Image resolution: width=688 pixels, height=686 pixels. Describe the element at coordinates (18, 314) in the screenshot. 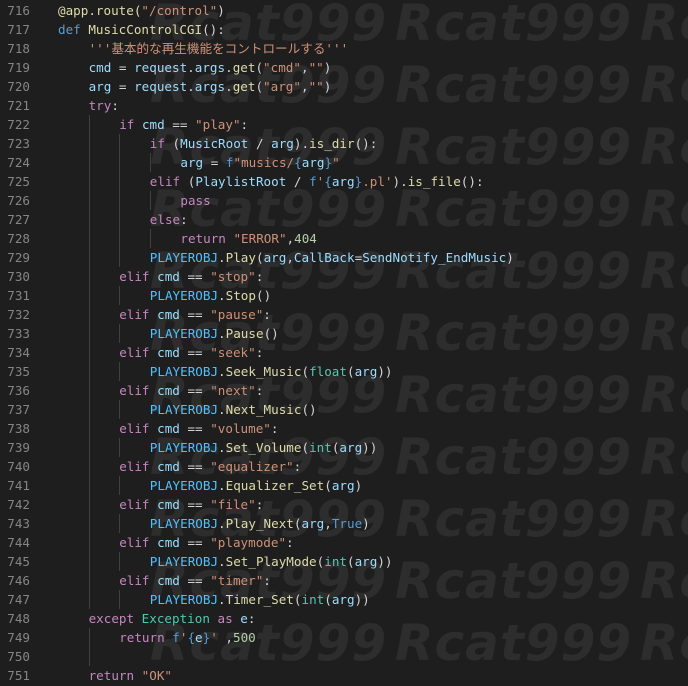

I see `line-number: 732` at that location.